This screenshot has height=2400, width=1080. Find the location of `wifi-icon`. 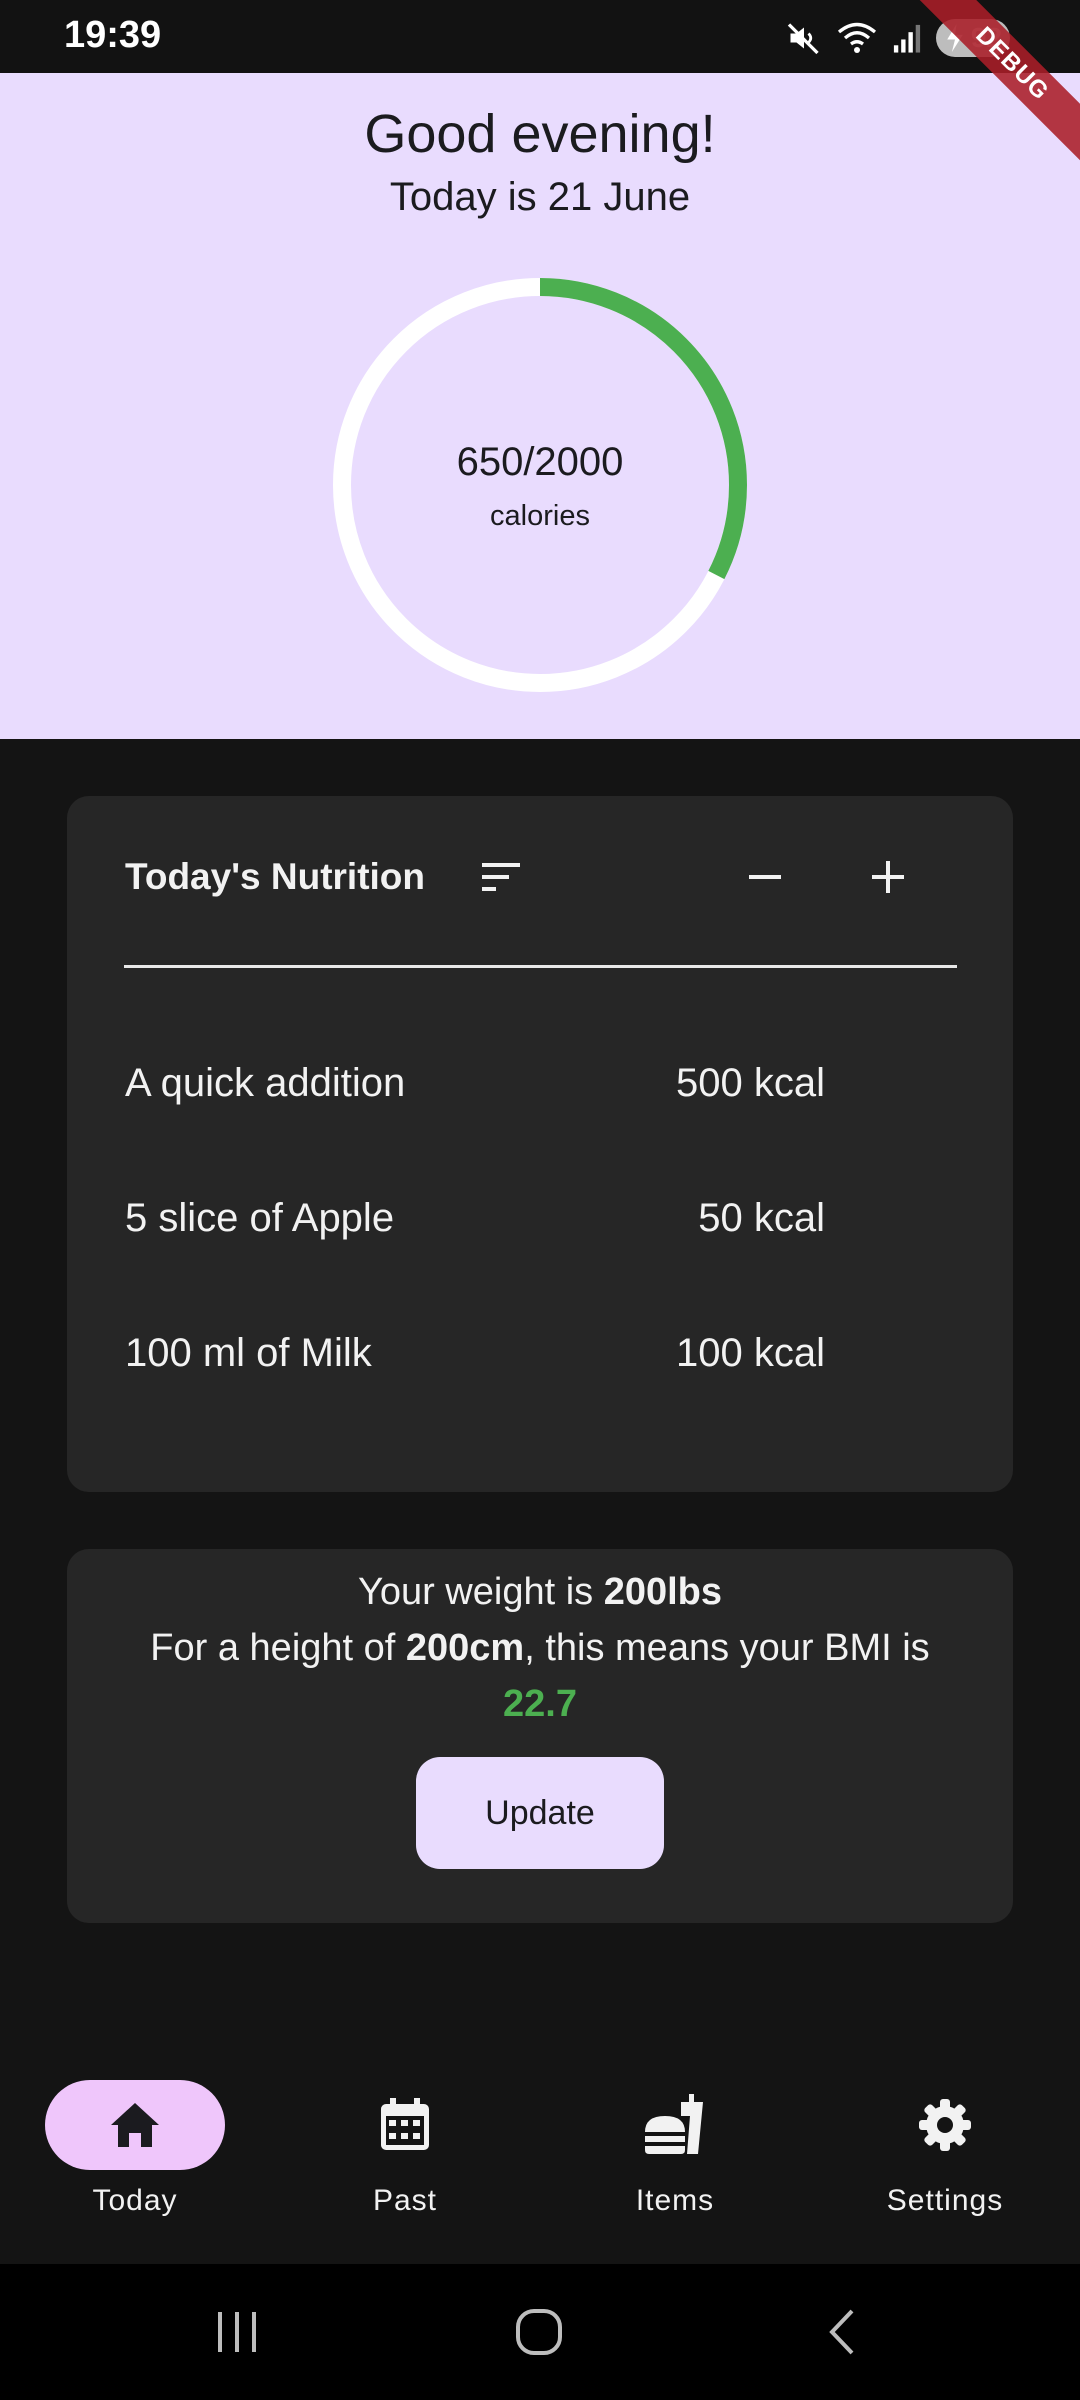

wifi-icon is located at coordinates (857, 38).